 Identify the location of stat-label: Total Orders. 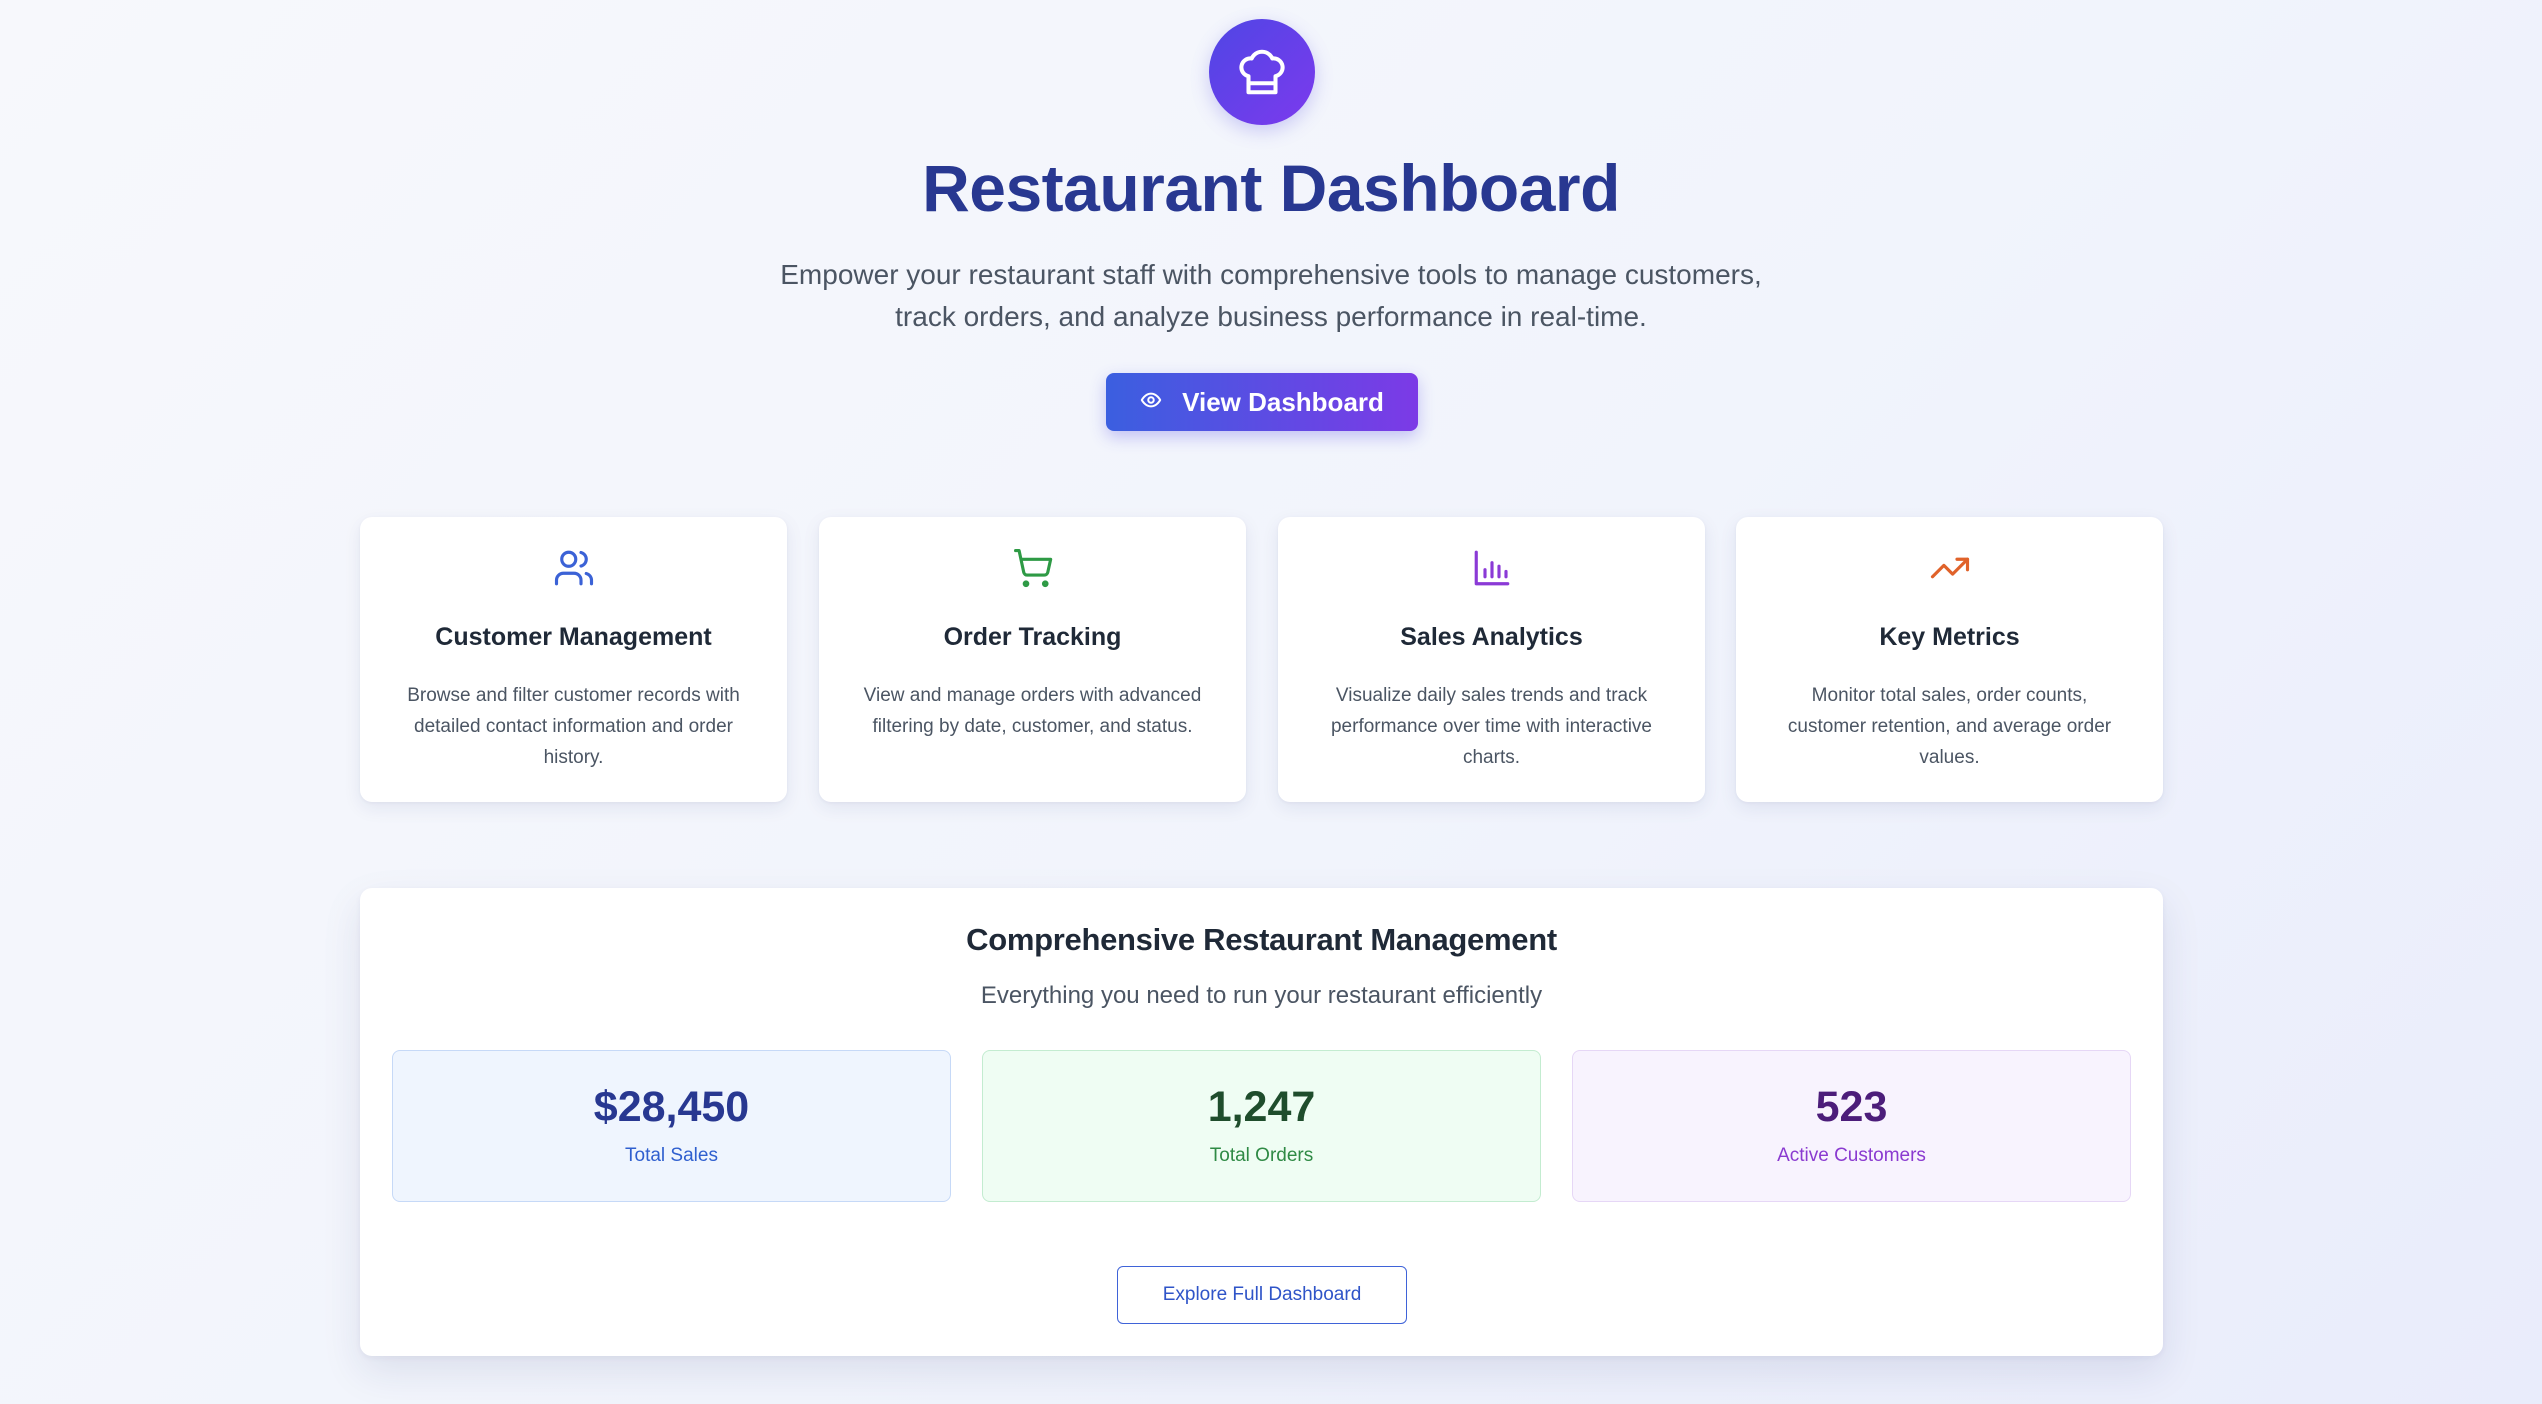
(1261, 1155).